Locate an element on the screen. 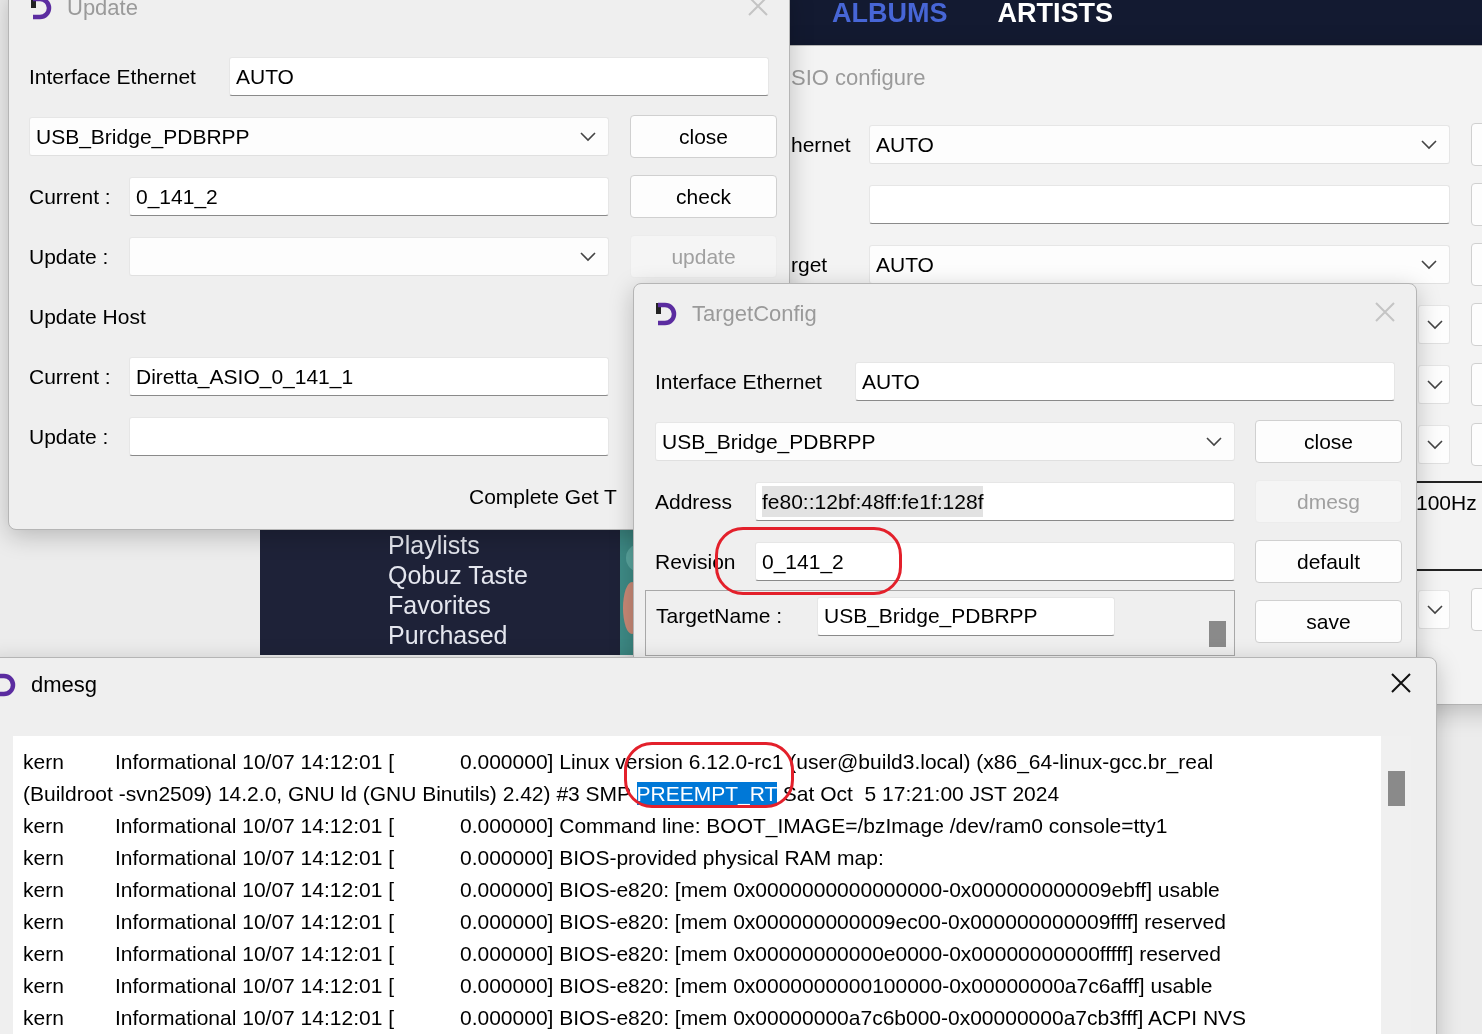  window-title: TargetConfig is located at coordinates (754, 314).